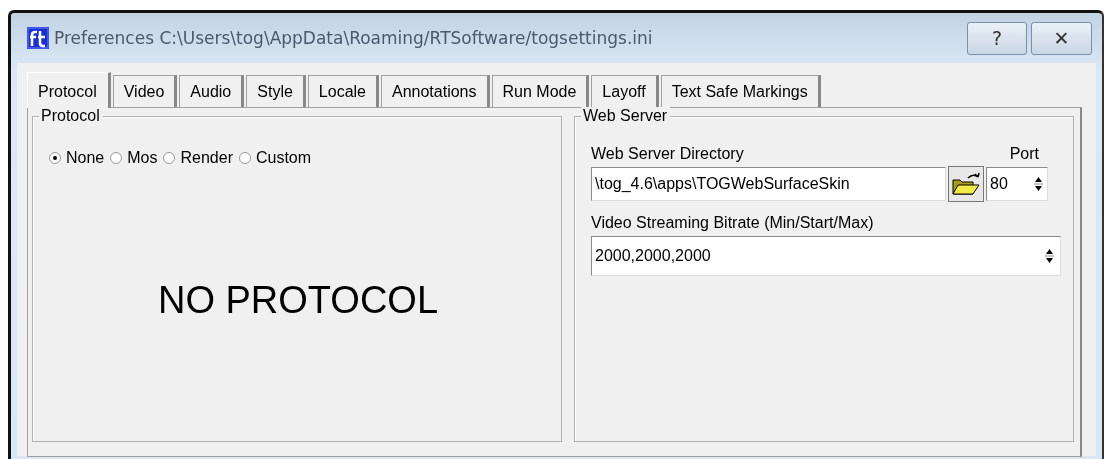 The width and height of the screenshot is (1116, 459). What do you see at coordinates (1024, 154) in the screenshot?
I see `field-label: Port` at bounding box center [1024, 154].